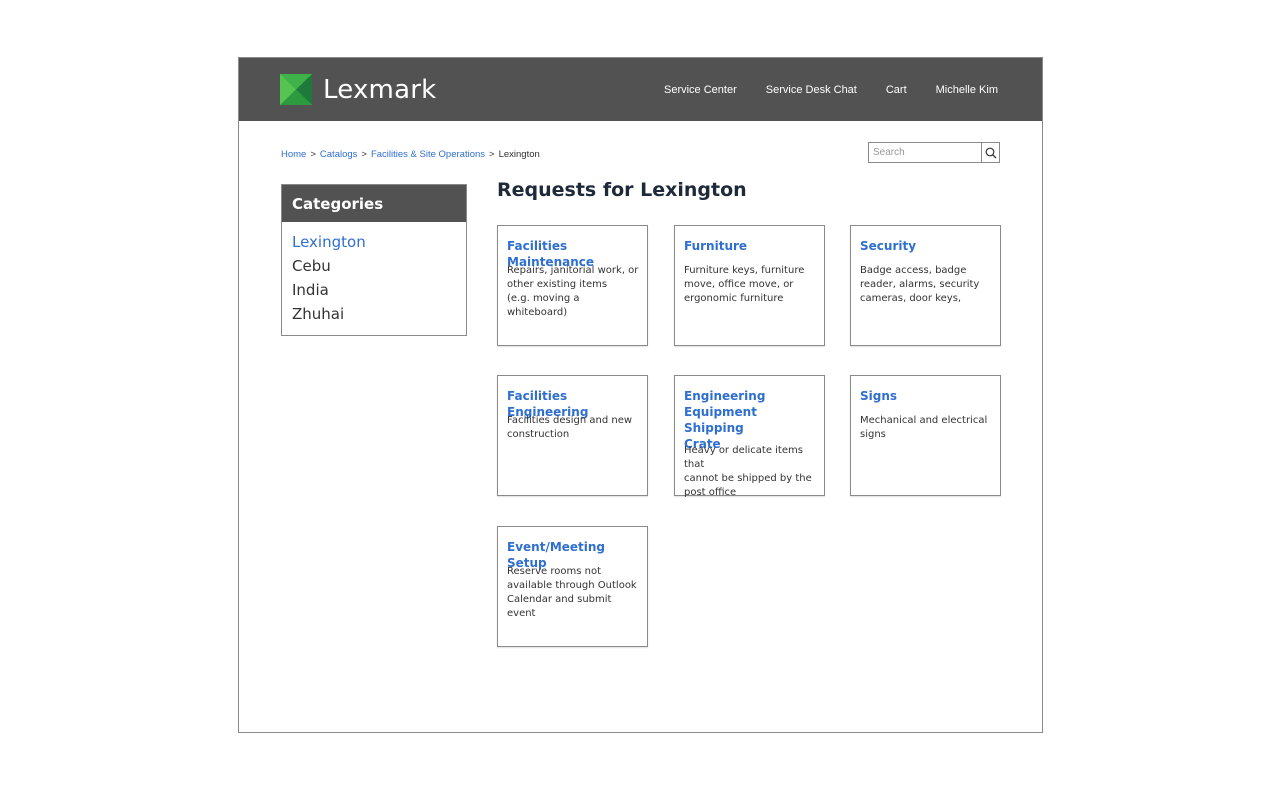 This screenshot has width=1282, height=794. Describe the element at coordinates (296, 89) in the screenshot. I see `lexmark-logo-icon` at that location.